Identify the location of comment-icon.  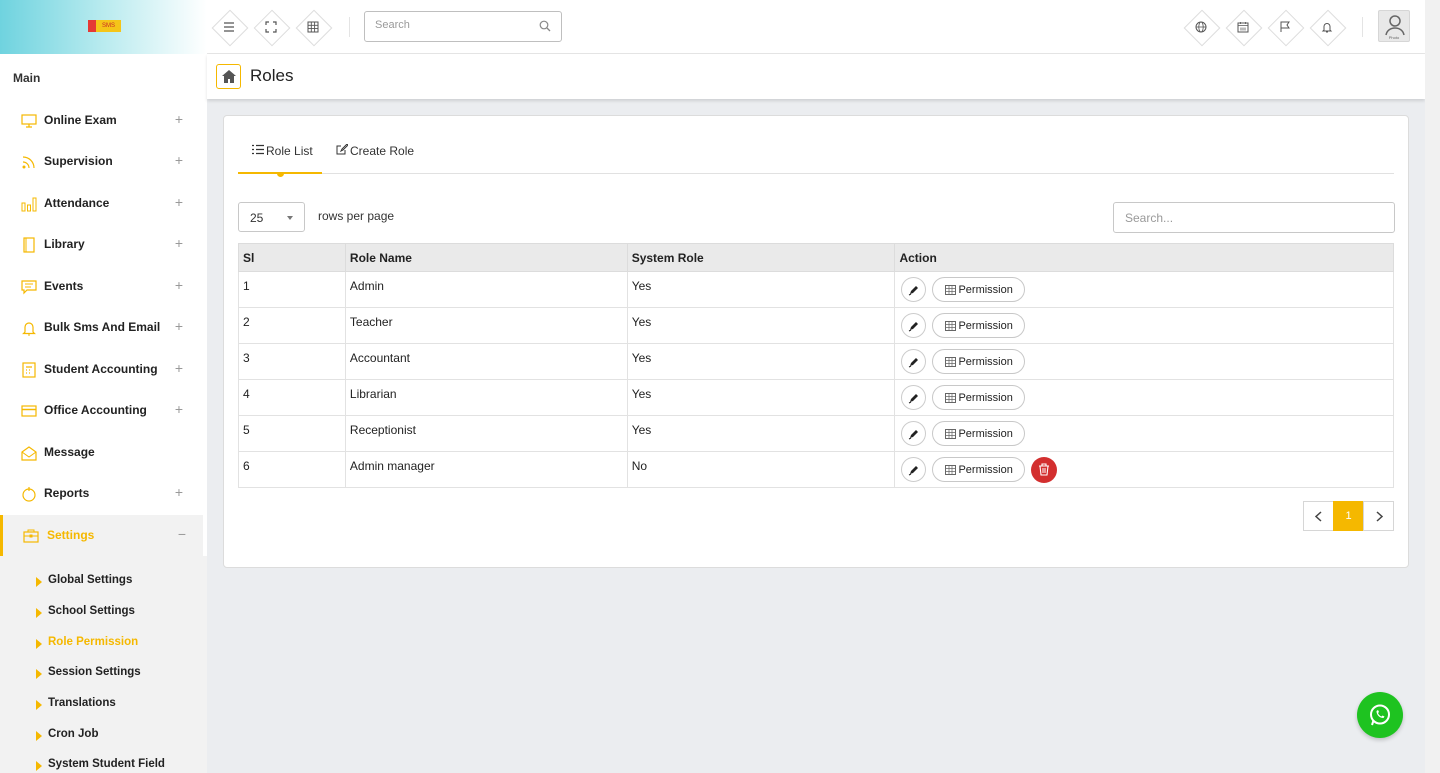
(29, 287).